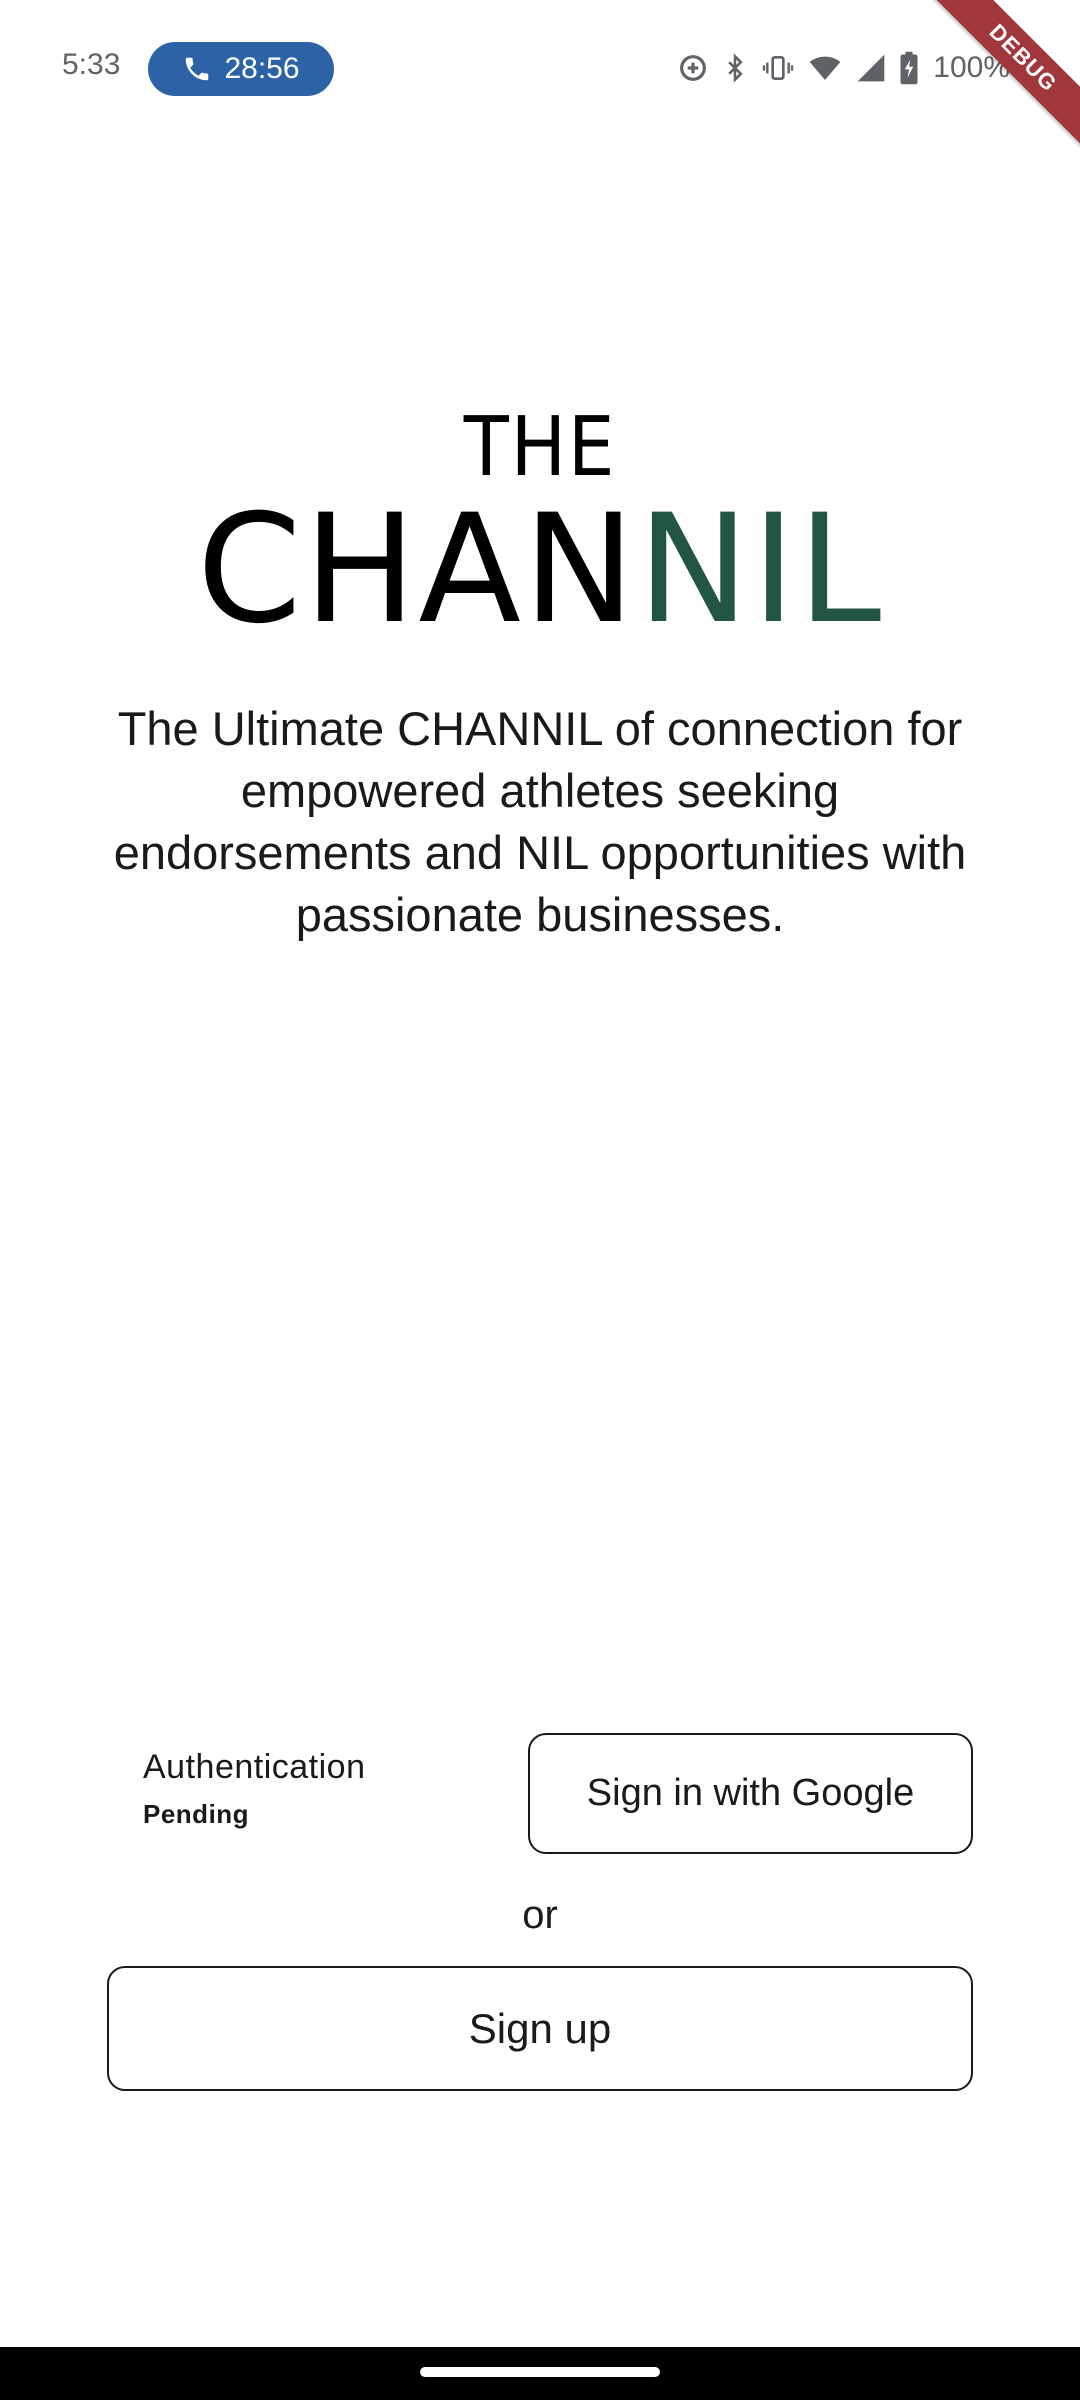  Describe the element at coordinates (540, 2028) in the screenshot. I see `sign-up-button: Sign up` at that location.